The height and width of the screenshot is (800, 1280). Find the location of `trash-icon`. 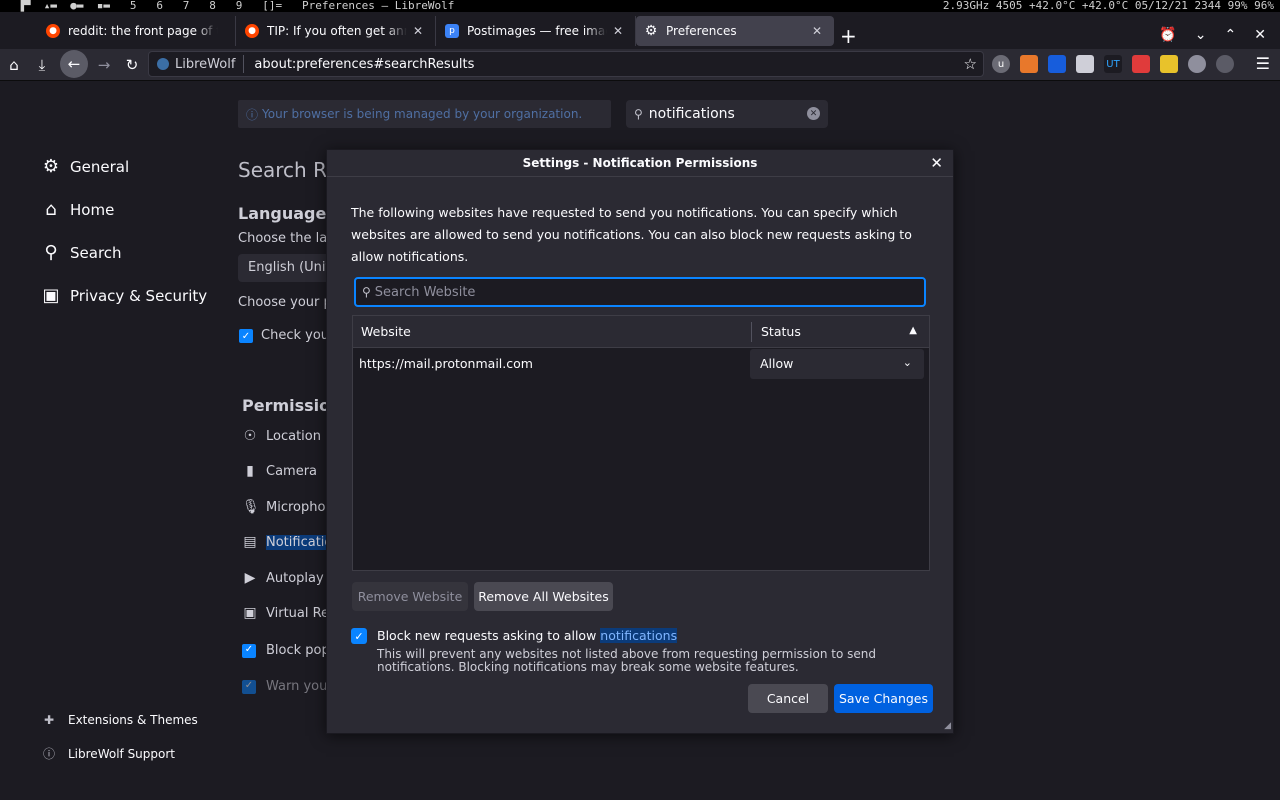

trash-icon is located at coordinates (1029, 64).